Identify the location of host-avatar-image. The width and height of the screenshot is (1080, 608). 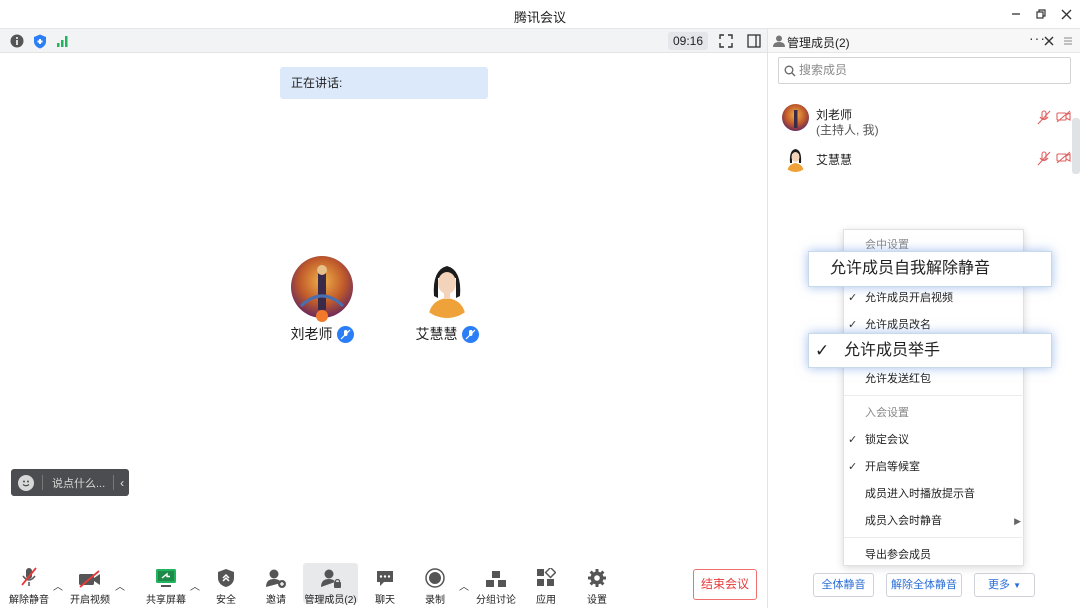
(322, 287).